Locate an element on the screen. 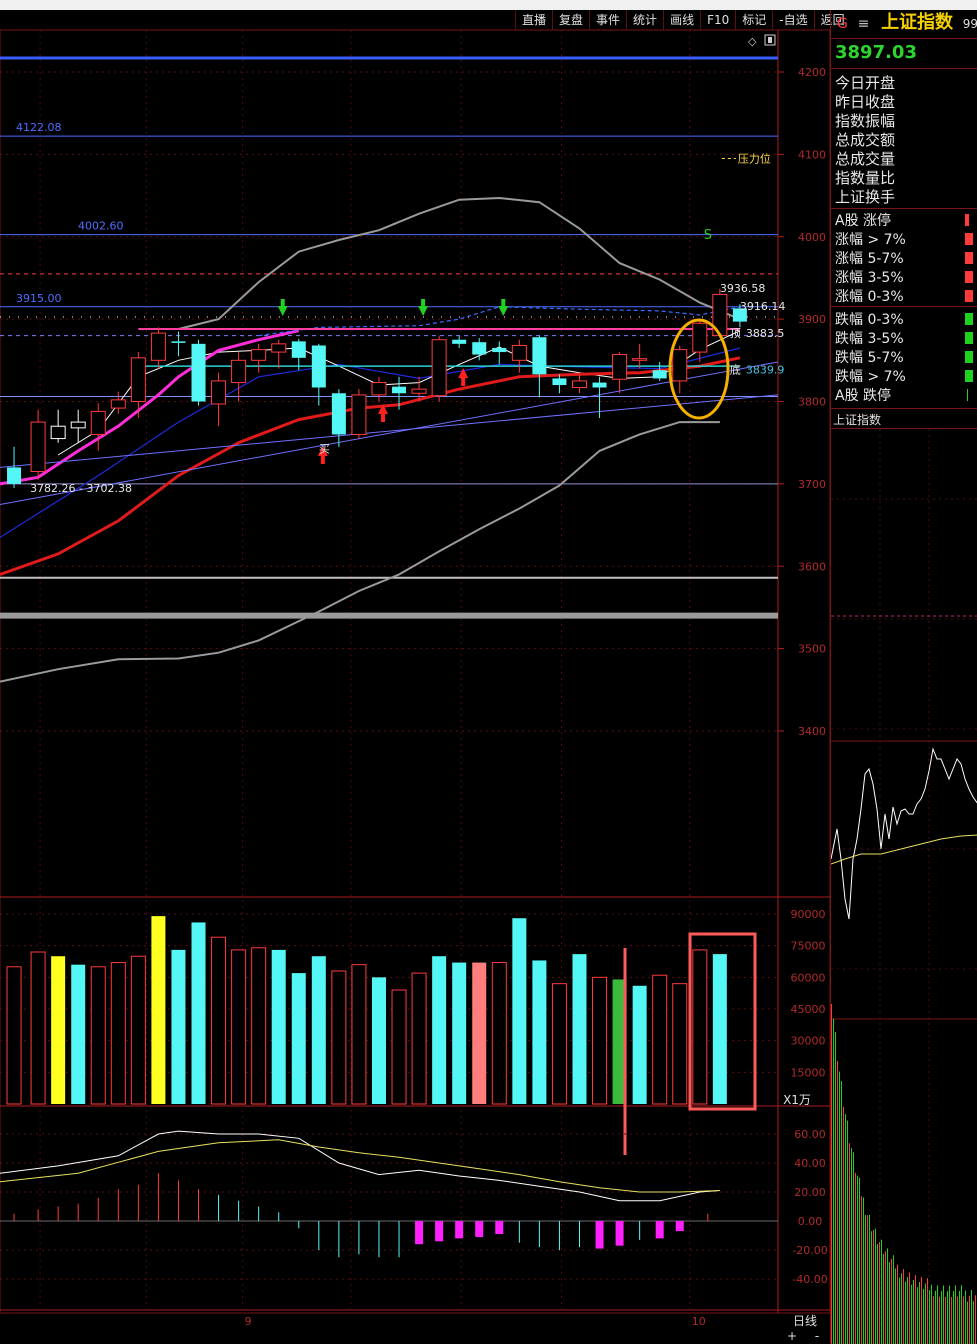 This screenshot has height=1344, width=977. zoom-in-icon: + is located at coordinates (792, 1336).